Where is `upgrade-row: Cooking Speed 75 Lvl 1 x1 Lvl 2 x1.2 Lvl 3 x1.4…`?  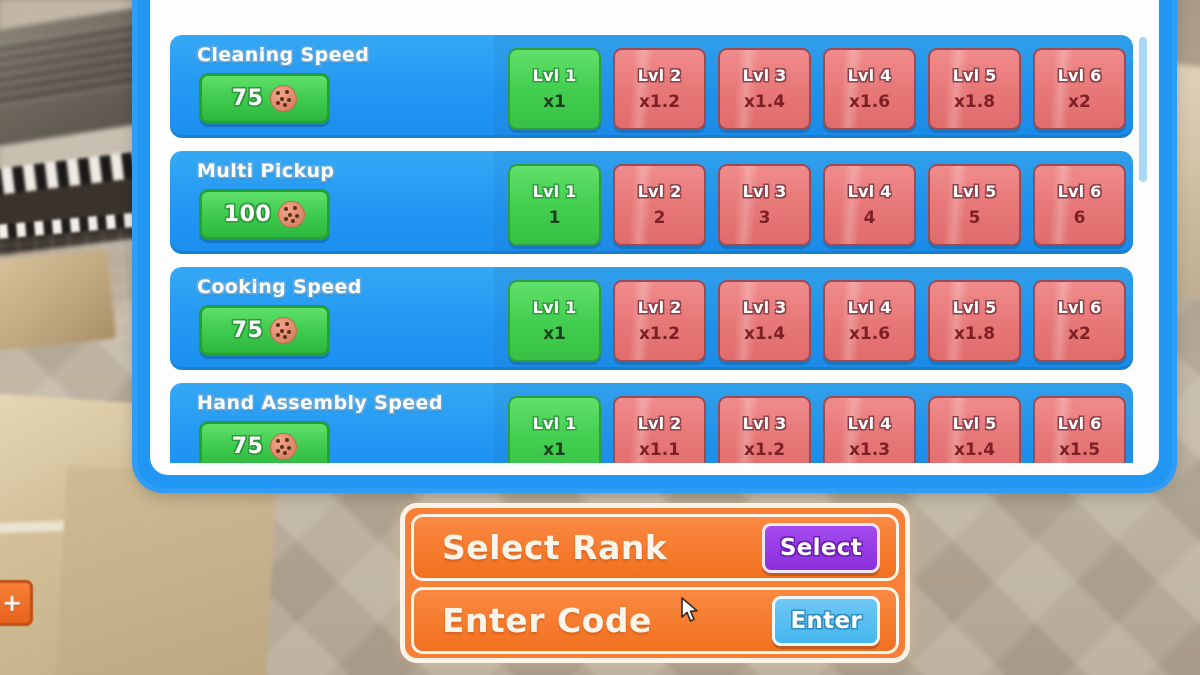 upgrade-row: Cooking Speed 75 Lvl 1 x1 Lvl 2 x1.2 Lvl 3 x1.4… is located at coordinates (651, 318).